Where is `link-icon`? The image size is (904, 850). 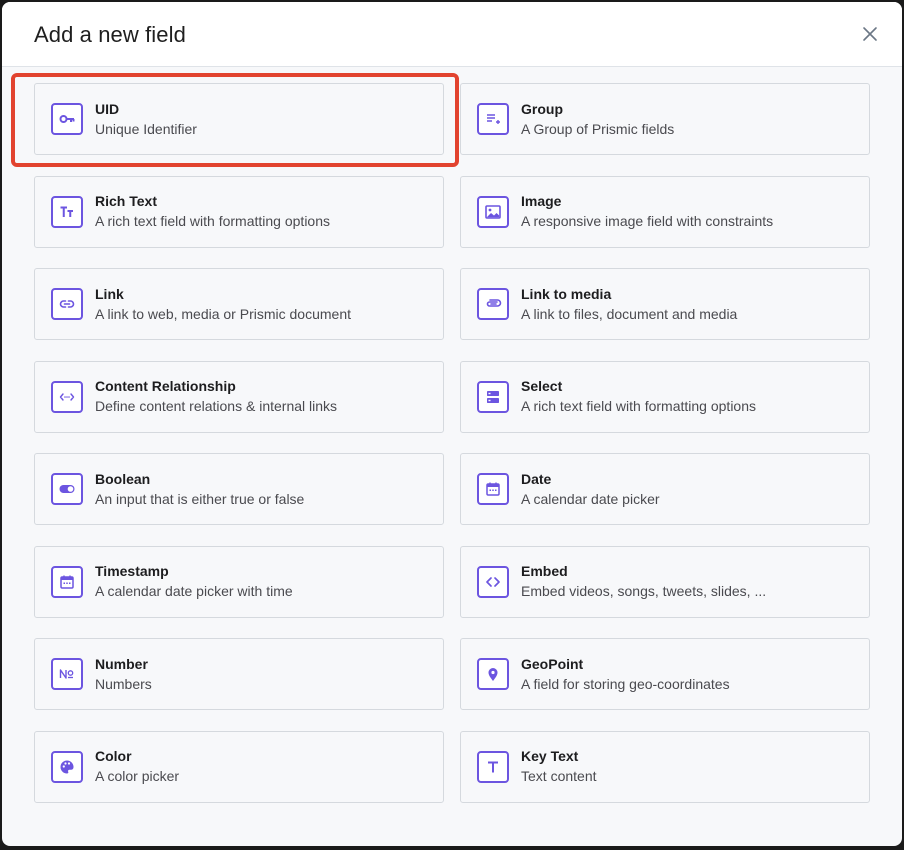
link-icon is located at coordinates (67, 304).